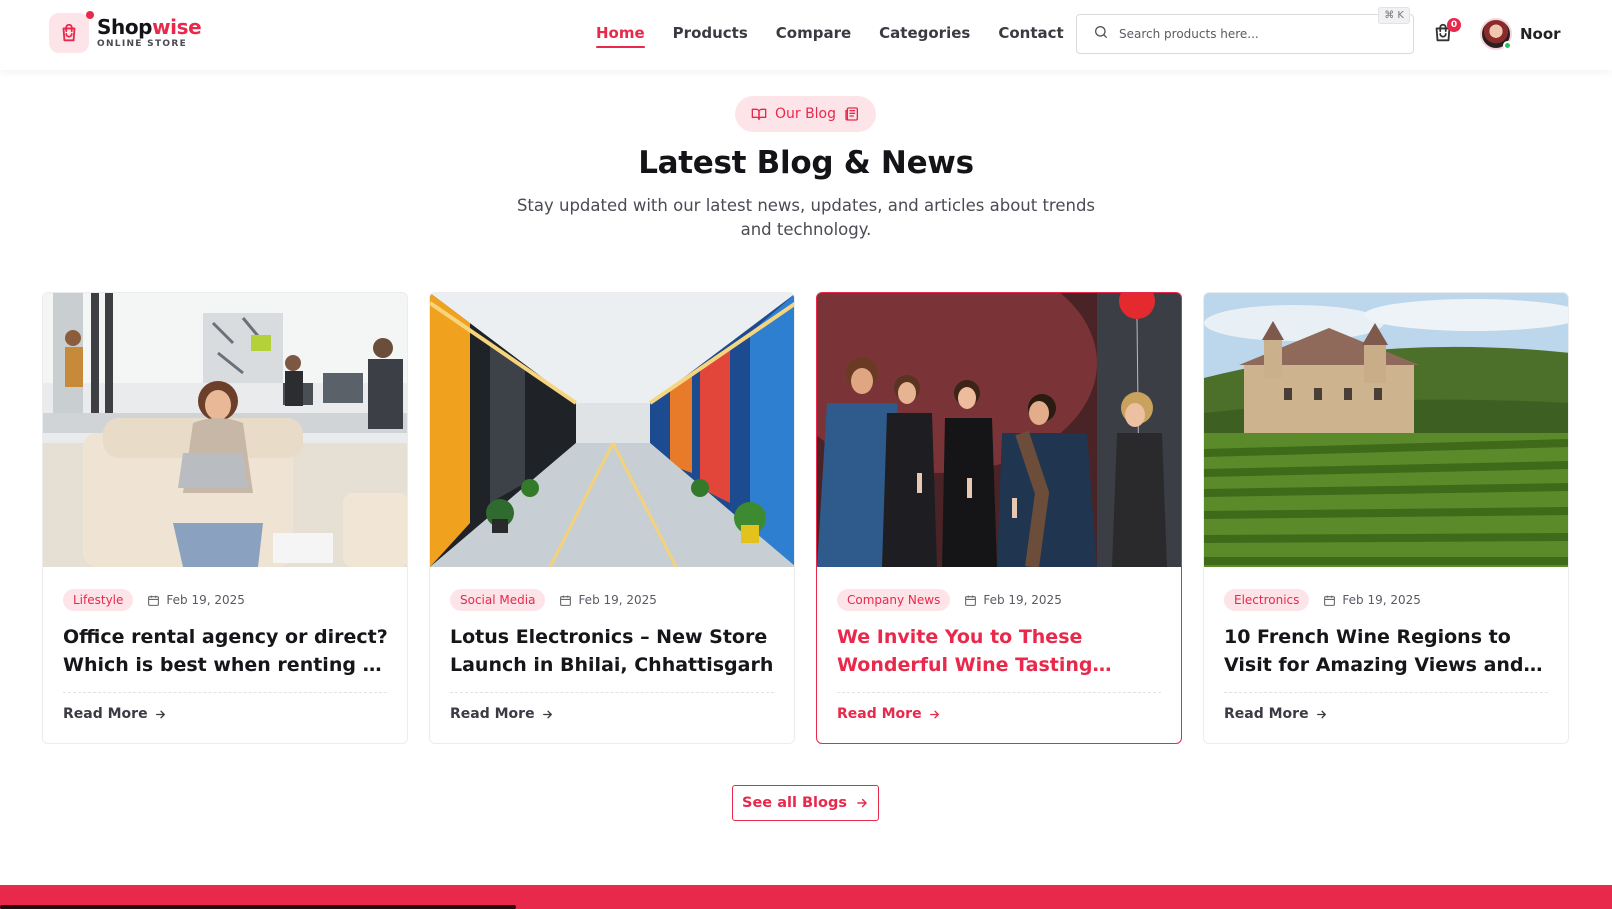  What do you see at coordinates (1386, 430) in the screenshot?
I see `chateau-photo` at bounding box center [1386, 430].